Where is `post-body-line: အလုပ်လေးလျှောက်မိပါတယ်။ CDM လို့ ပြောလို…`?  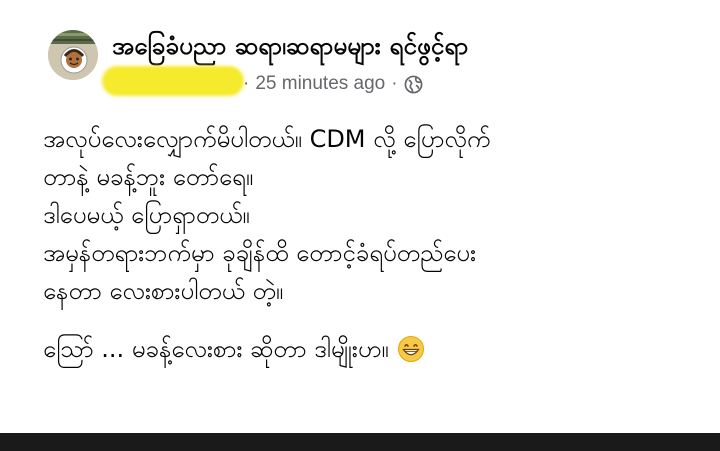 post-body-line: အလုပ်လေးလျှောက်မိပါတယ်။ CDM လို့ ပြောလို… is located at coordinates (267, 139).